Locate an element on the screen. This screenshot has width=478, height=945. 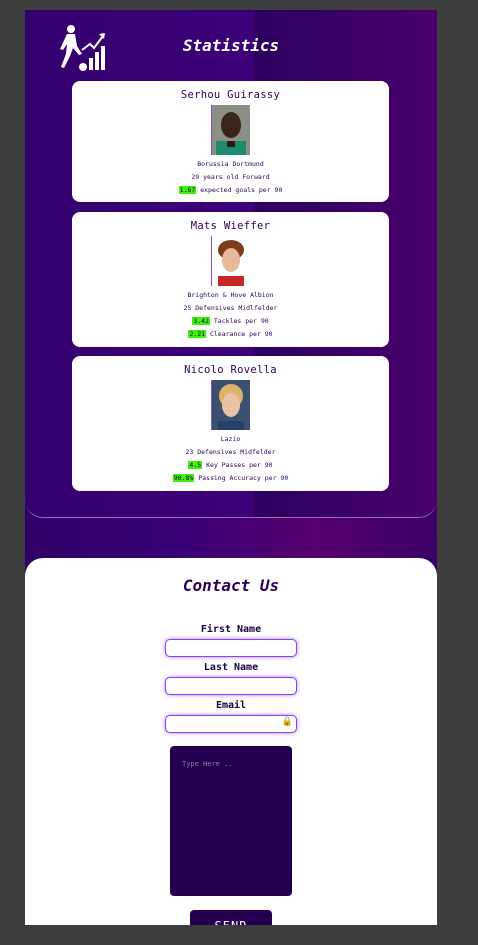
last-name-field is located at coordinates (231, 686).